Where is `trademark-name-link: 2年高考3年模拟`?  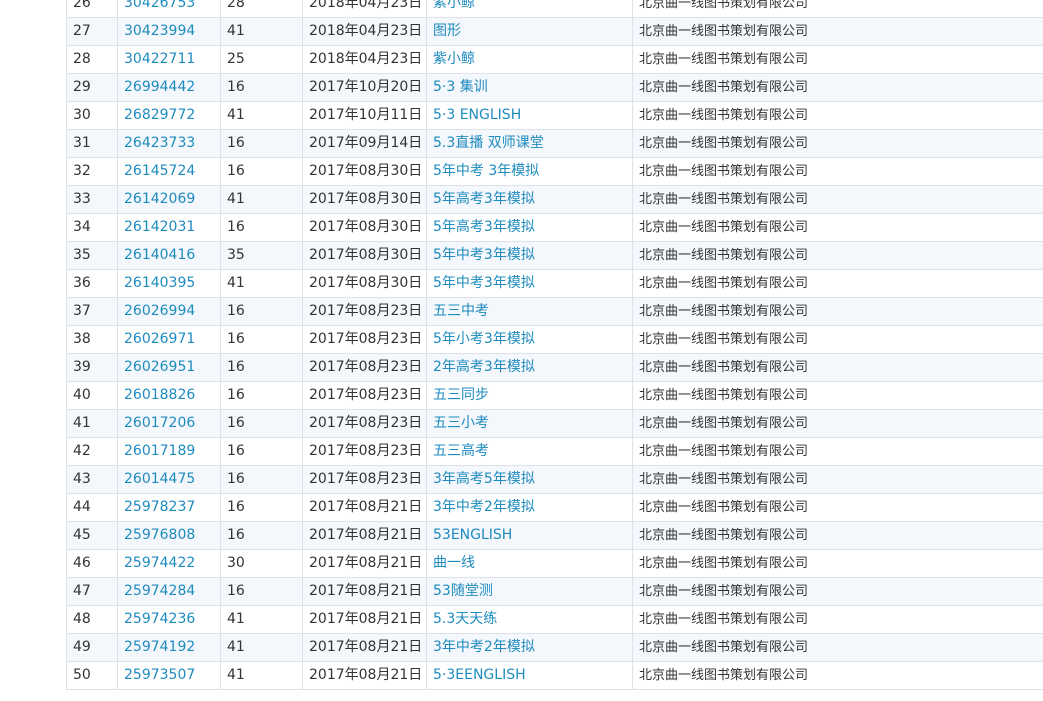
trademark-name-link: 2年高考3年模拟 is located at coordinates (484, 367).